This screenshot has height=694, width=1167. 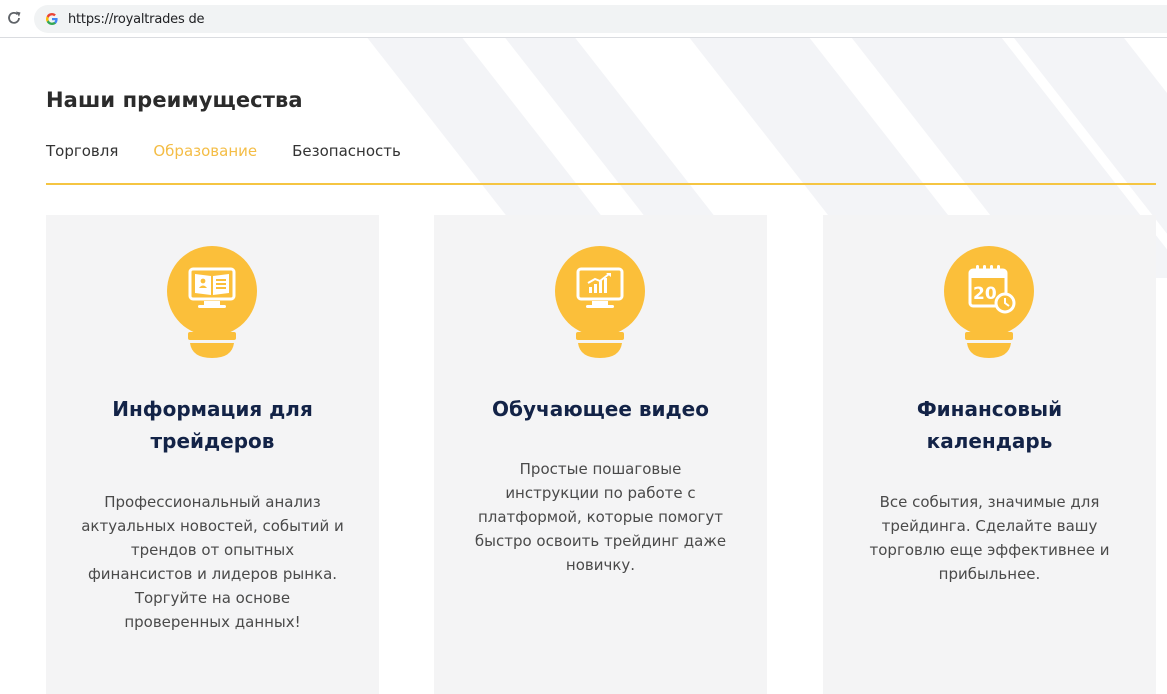 What do you see at coordinates (212, 425) in the screenshot?
I see `card-title: Информация для трейдеров` at bounding box center [212, 425].